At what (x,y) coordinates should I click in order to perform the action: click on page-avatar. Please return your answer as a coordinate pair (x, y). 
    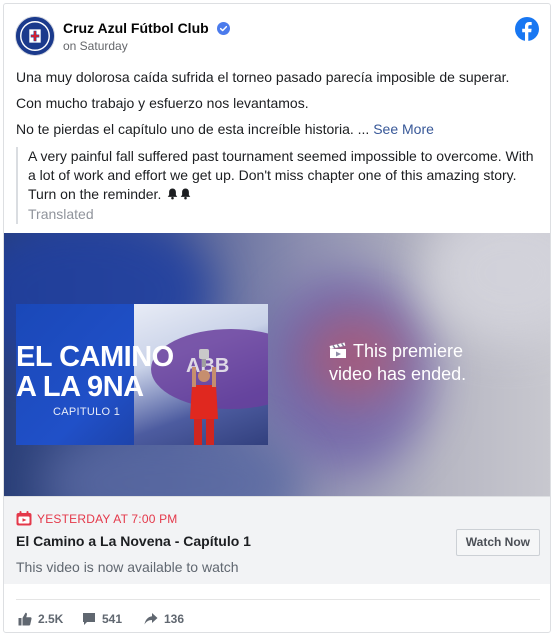
    Looking at the image, I should click on (35, 36).